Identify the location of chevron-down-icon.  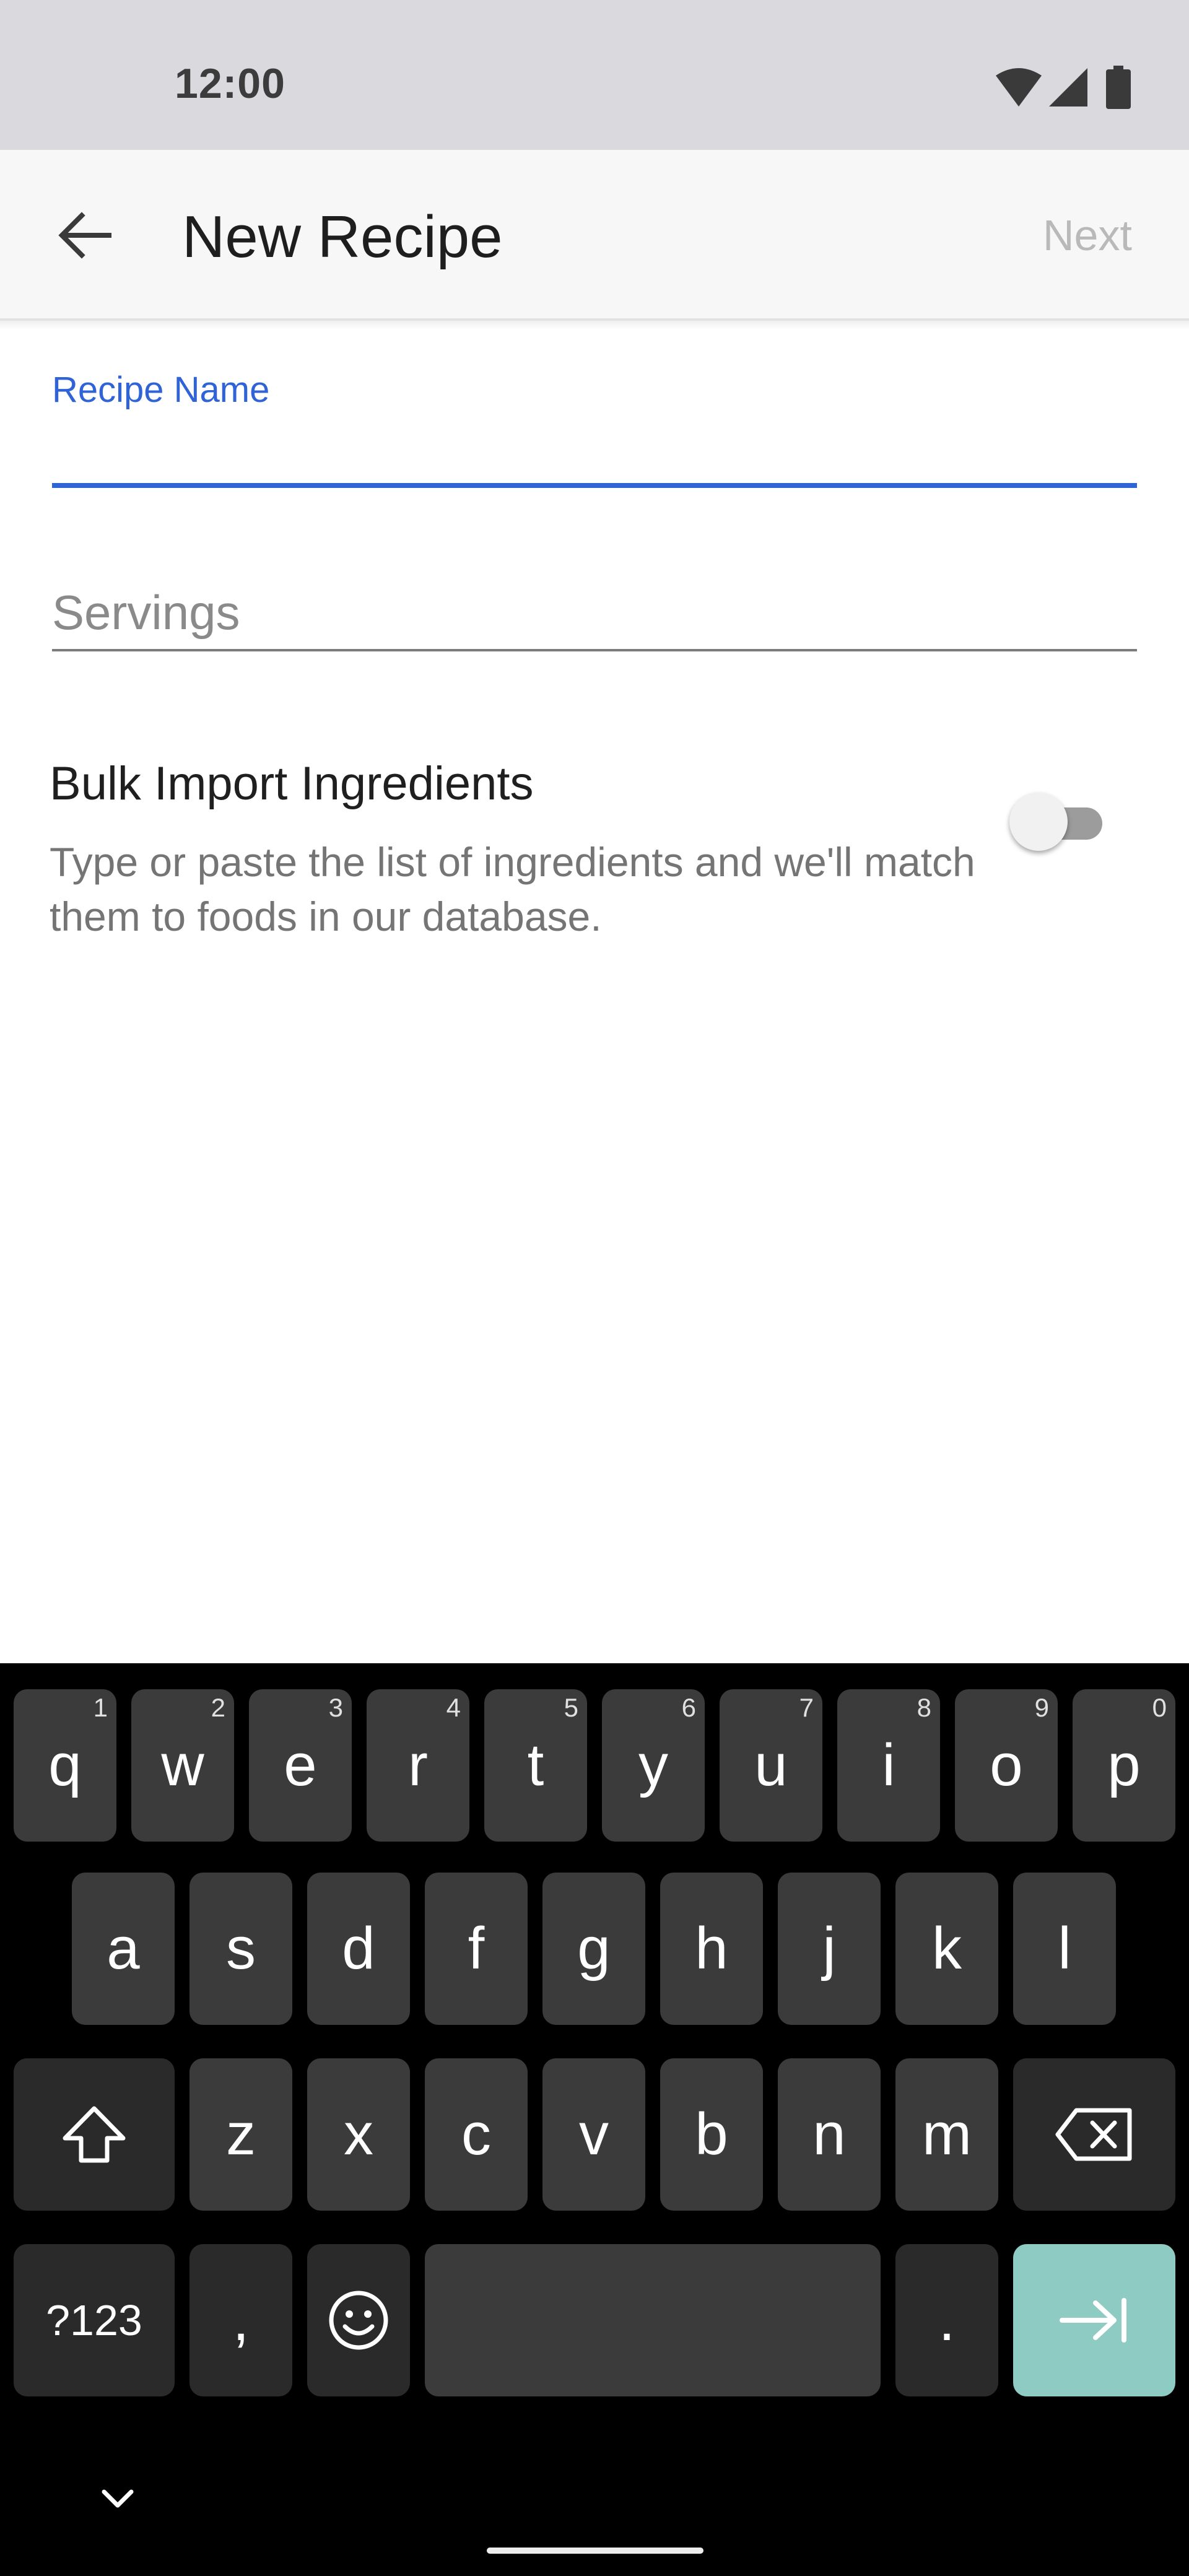
(118, 2498).